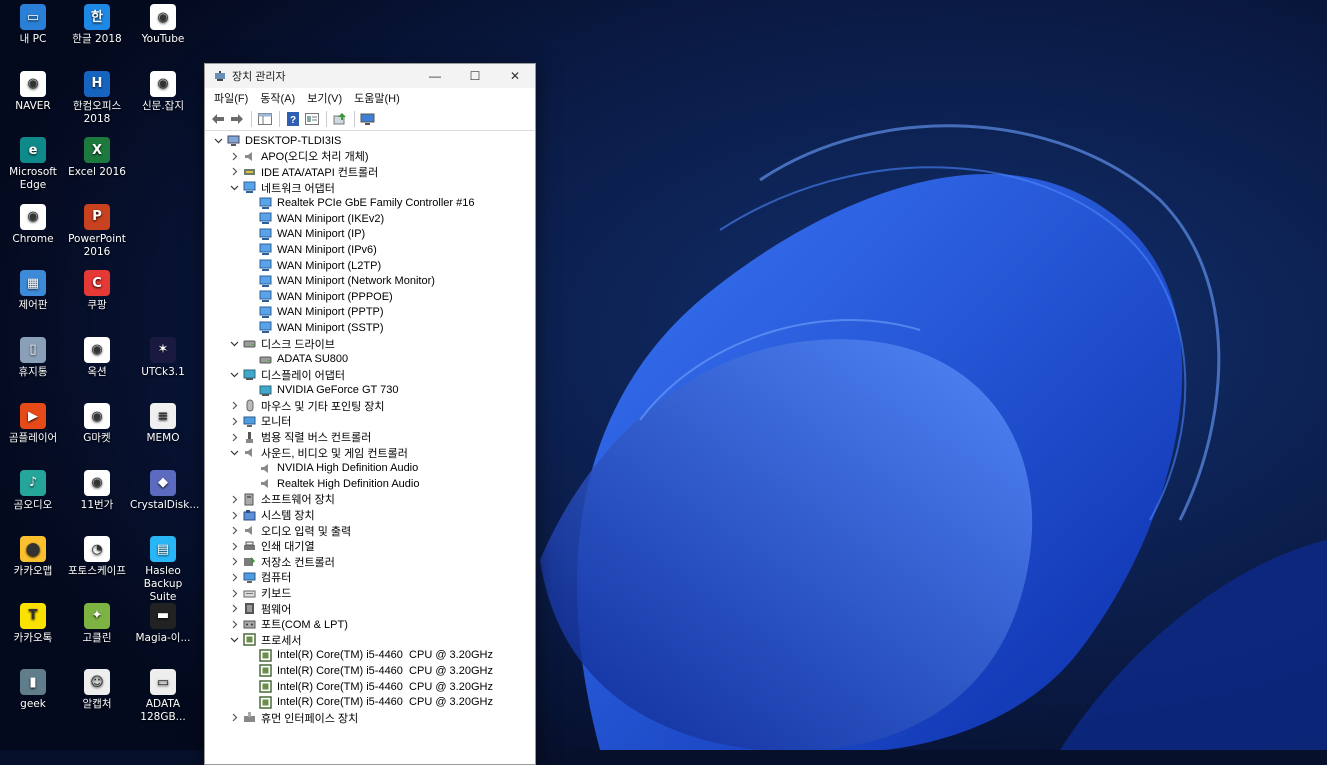 This screenshot has height=765, width=1327. Describe the element at coordinates (370, 437) in the screenshot. I see `tree-category: 범용 직렬 버스 컨트롤러` at that location.